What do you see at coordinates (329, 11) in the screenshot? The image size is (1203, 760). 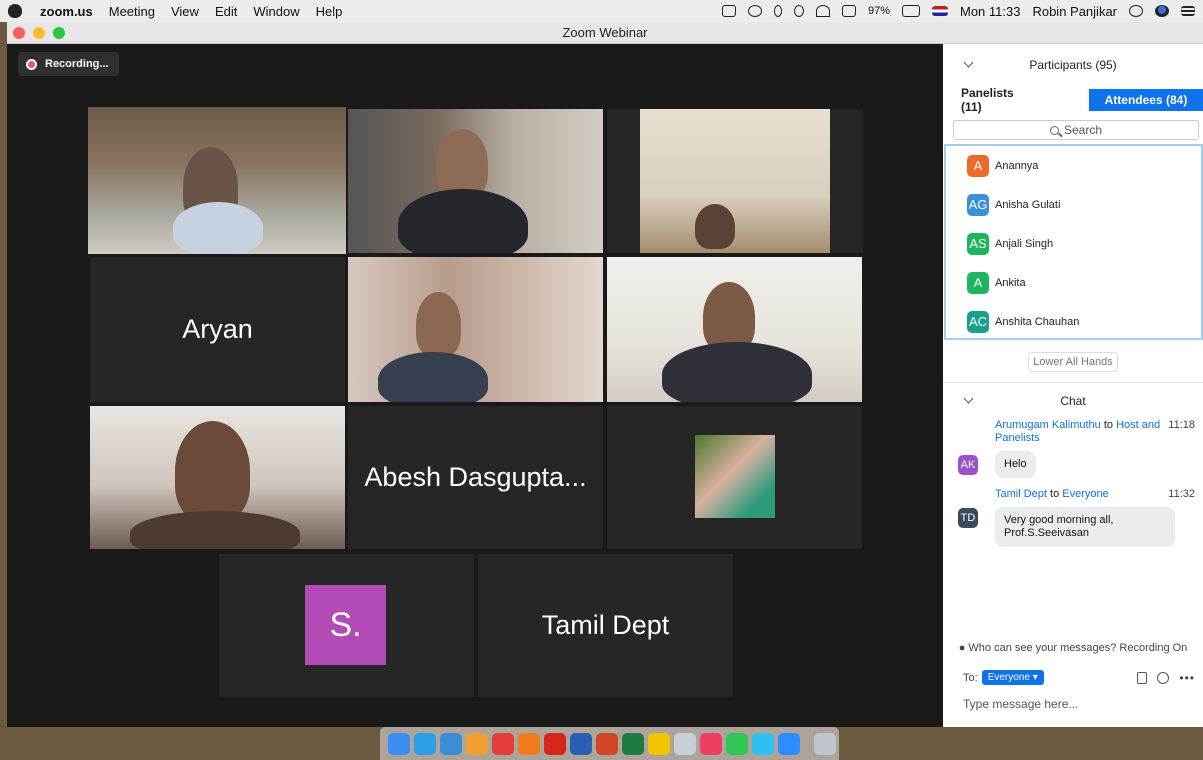 I see `menu-help: Help` at bounding box center [329, 11].